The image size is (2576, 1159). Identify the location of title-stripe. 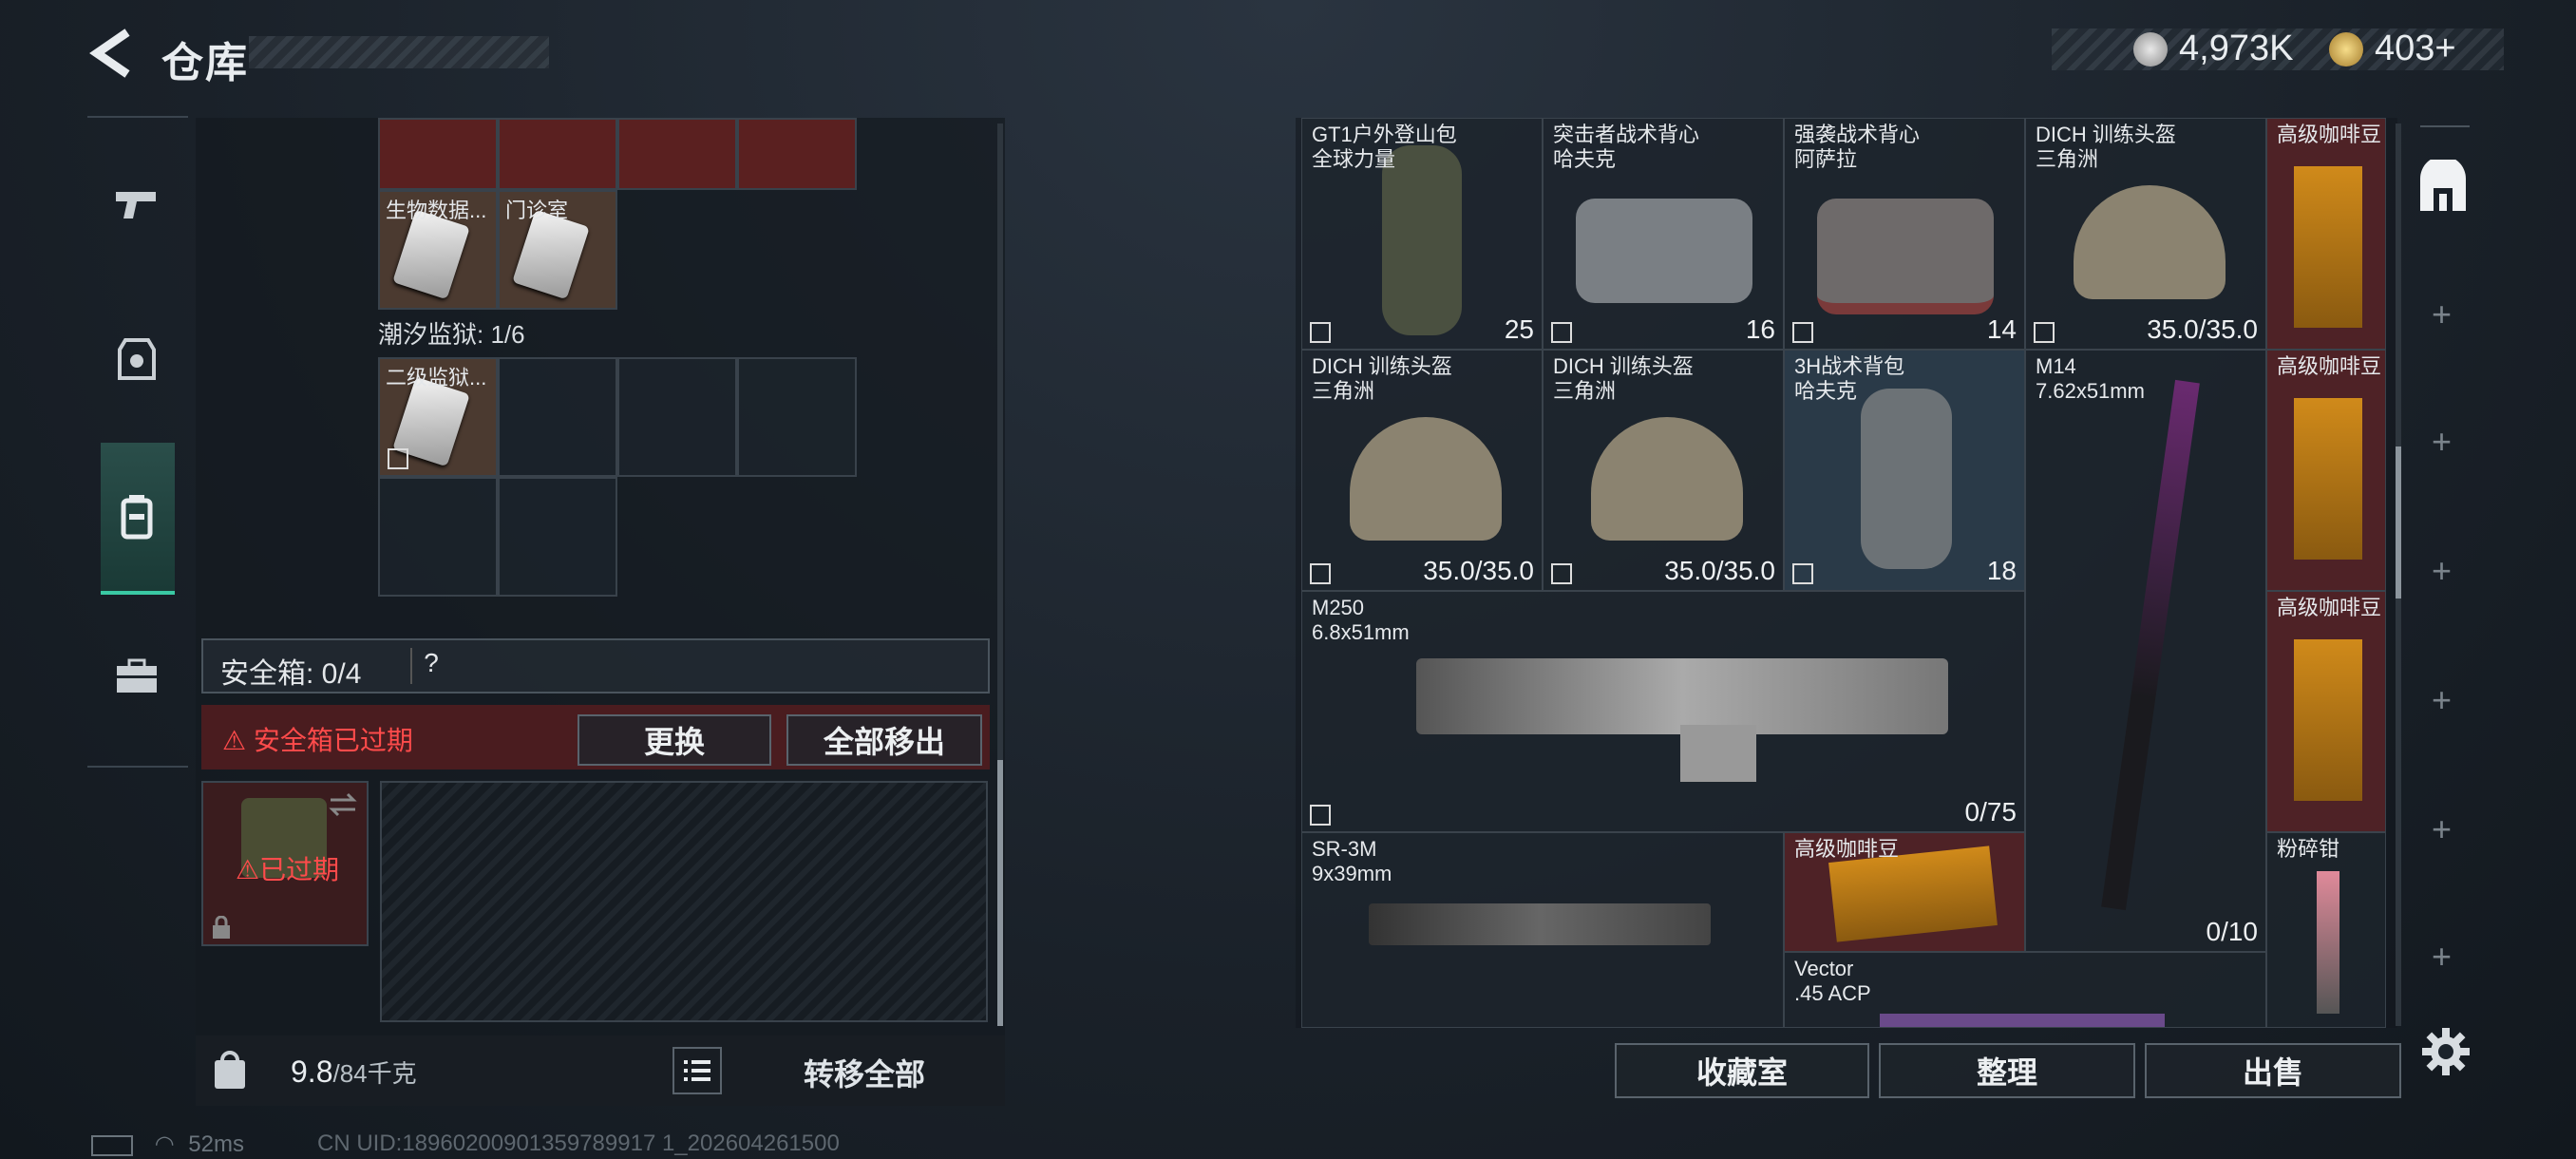
(399, 52).